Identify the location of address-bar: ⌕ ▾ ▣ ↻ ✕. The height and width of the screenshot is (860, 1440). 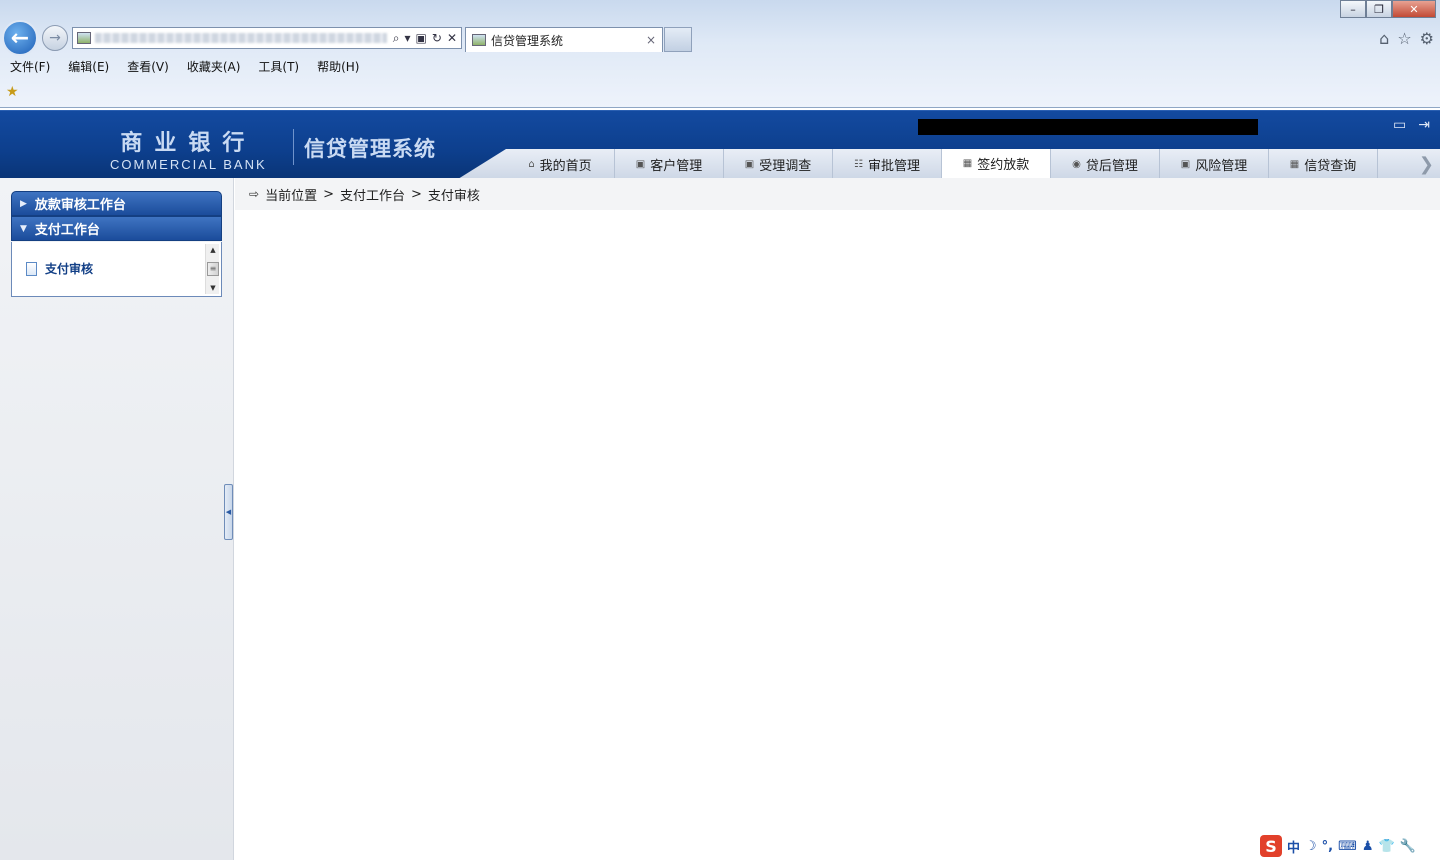
(267, 38).